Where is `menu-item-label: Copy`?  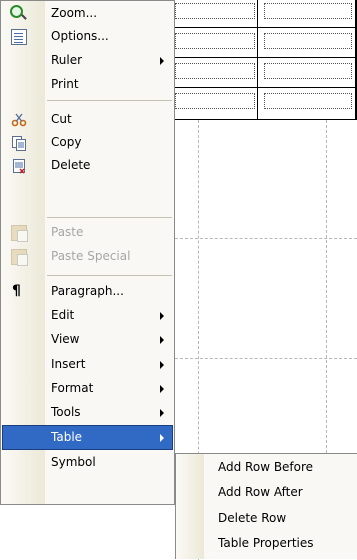 menu-item-label: Copy is located at coordinates (66, 142).